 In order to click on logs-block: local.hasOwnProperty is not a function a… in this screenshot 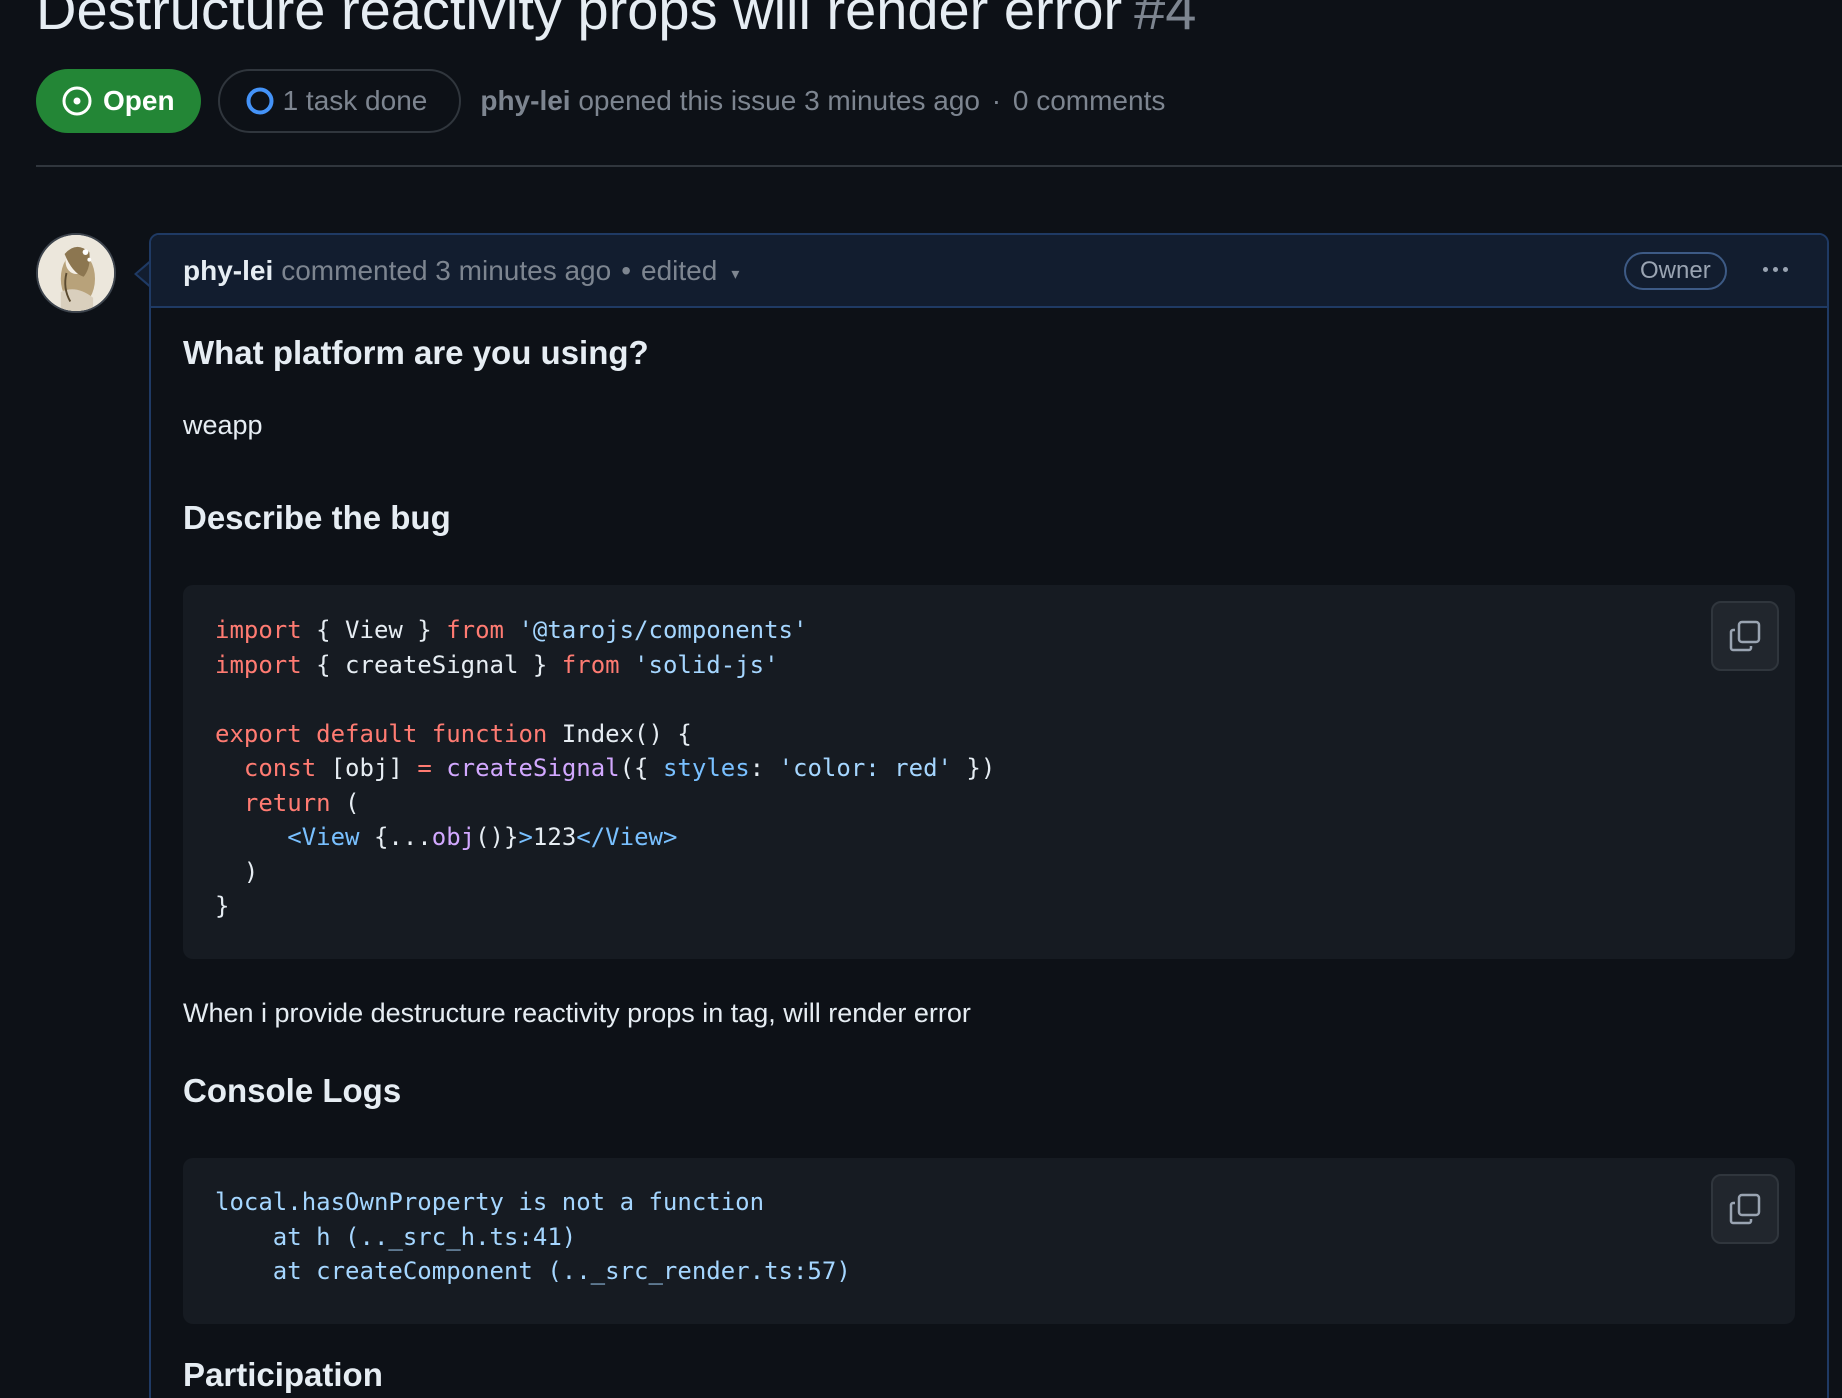, I will do `click(989, 1241)`.